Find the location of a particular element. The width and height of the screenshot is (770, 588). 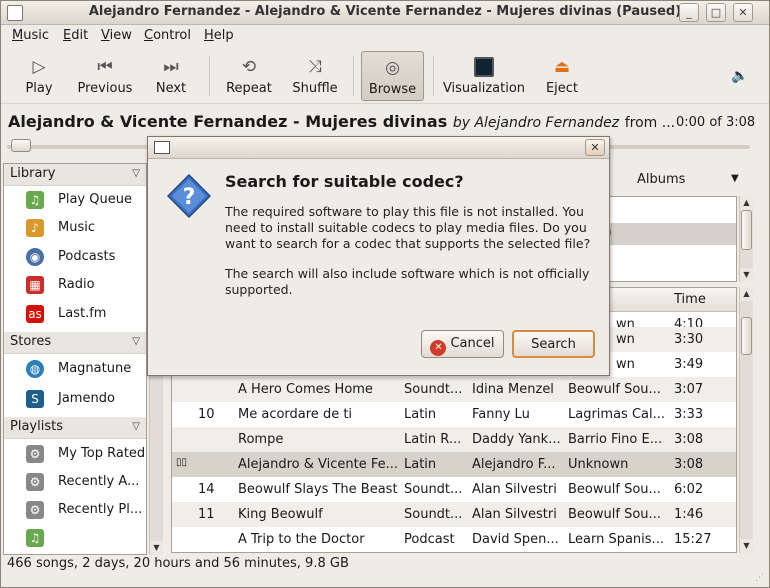

dialog-title-bar: ✕ is located at coordinates (378, 148).